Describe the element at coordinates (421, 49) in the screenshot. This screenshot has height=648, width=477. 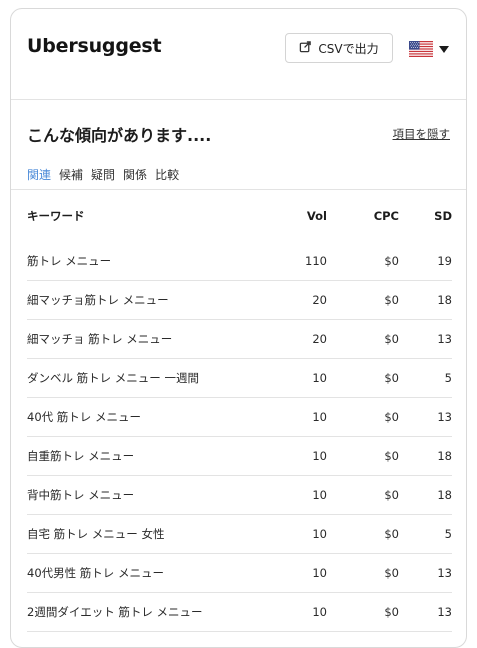
I see `us-flag-icon` at that location.